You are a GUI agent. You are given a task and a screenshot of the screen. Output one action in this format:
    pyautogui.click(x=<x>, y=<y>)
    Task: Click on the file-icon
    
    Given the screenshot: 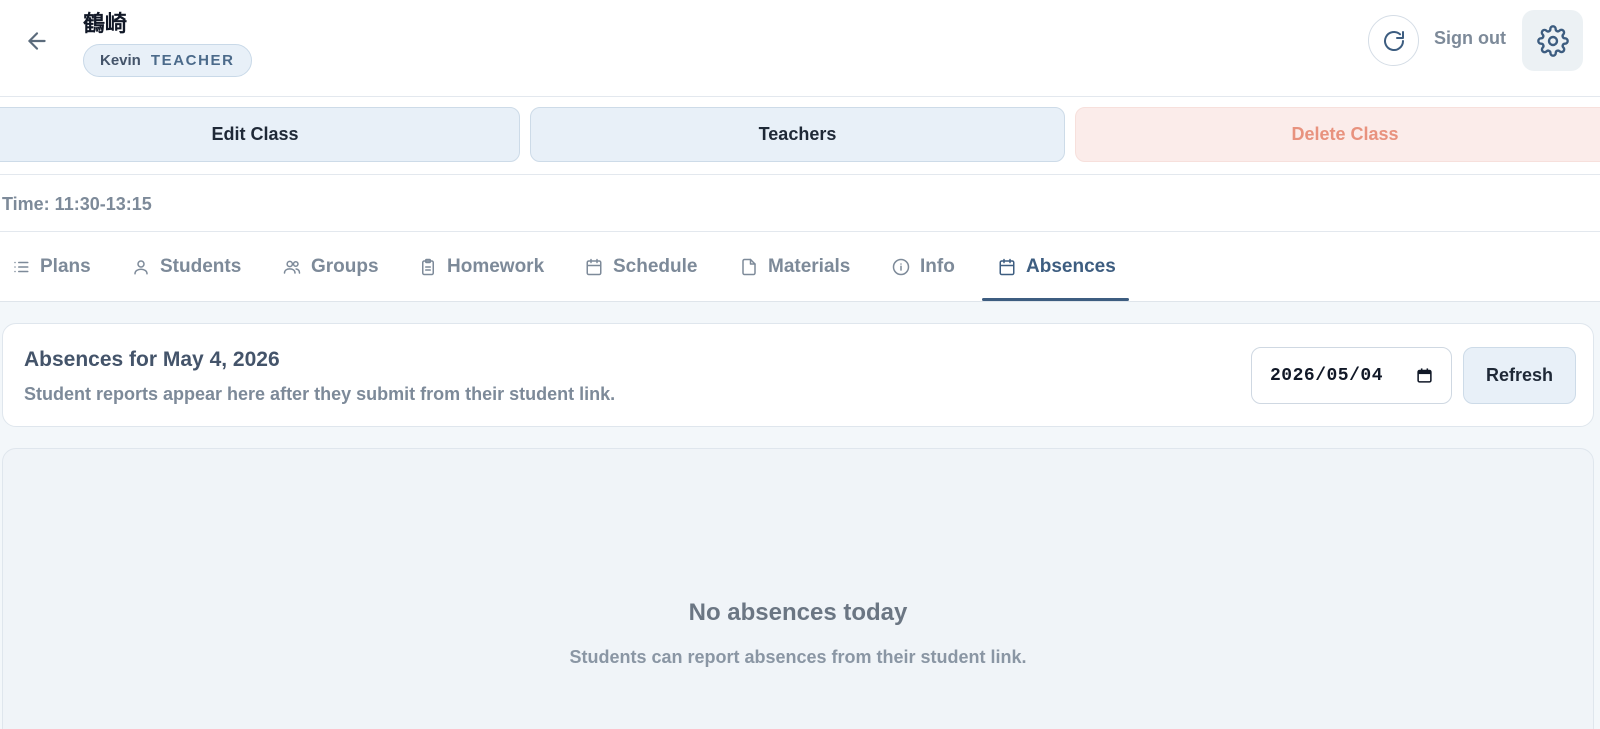 What is the action you would take?
    pyautogui.click(x=749, y=267)
    